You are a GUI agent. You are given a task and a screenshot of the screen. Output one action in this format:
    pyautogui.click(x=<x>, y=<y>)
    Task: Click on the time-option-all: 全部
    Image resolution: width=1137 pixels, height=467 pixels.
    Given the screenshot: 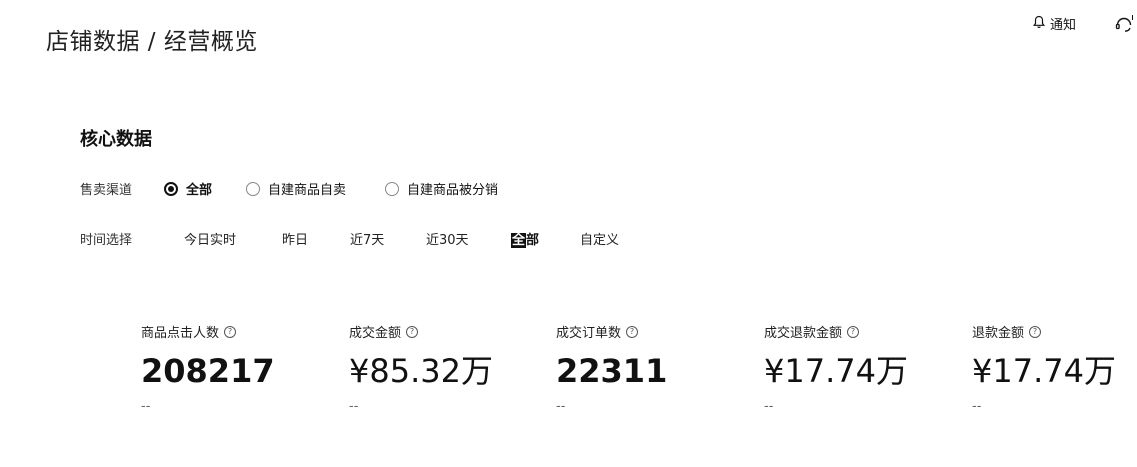 What is the action you would take?
    pyautogui.click(x=525, y=238)
    